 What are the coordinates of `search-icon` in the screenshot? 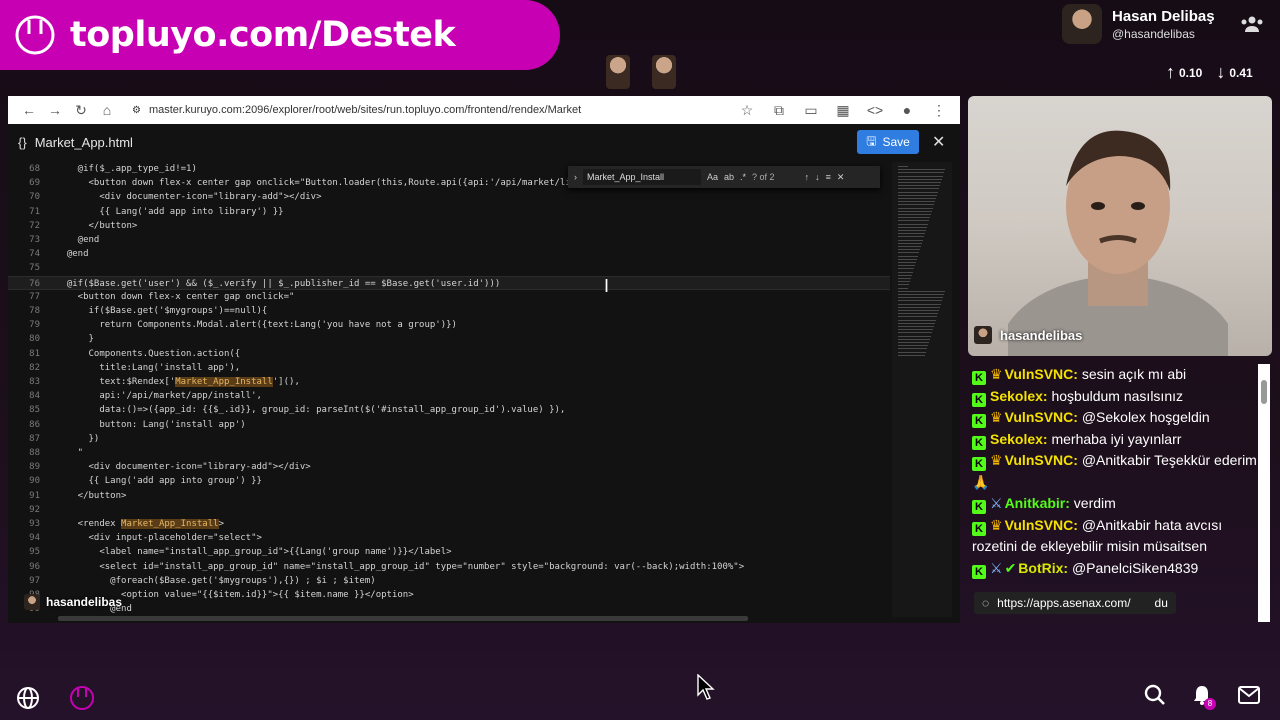 It's located at (1155, 697).